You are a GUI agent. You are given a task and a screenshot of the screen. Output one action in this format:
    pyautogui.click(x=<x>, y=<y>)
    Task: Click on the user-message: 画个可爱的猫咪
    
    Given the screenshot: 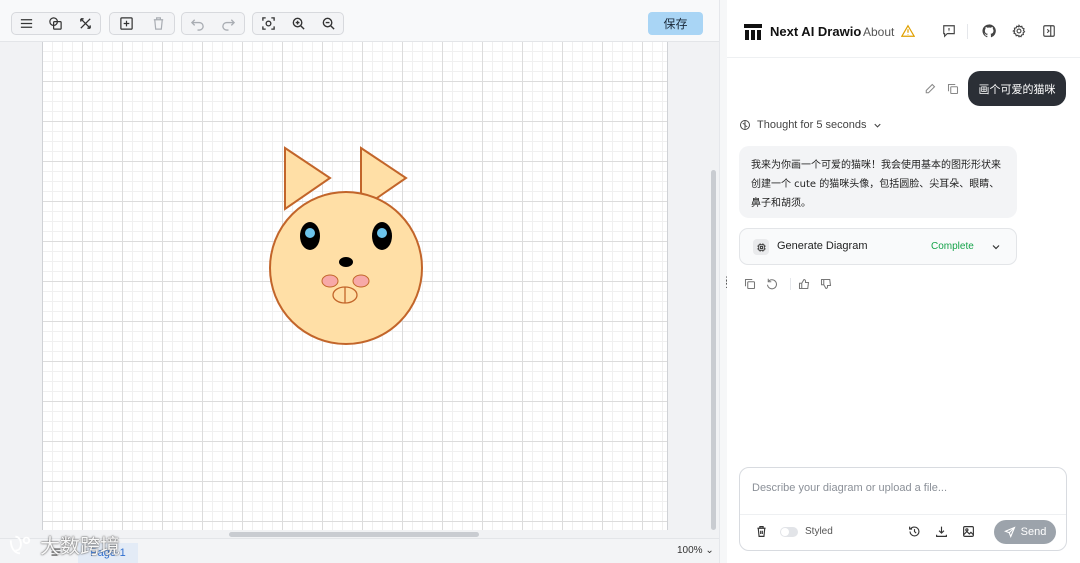 What is the action you would take?
    pyautogui.click(x=1017, y=88)
    